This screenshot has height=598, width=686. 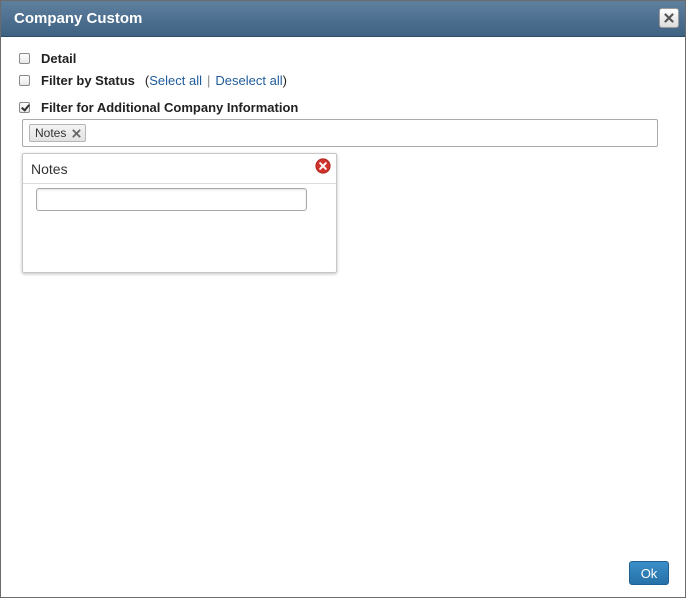 I want to click on field-tag-input: Notes, so click(x=340, y=133).